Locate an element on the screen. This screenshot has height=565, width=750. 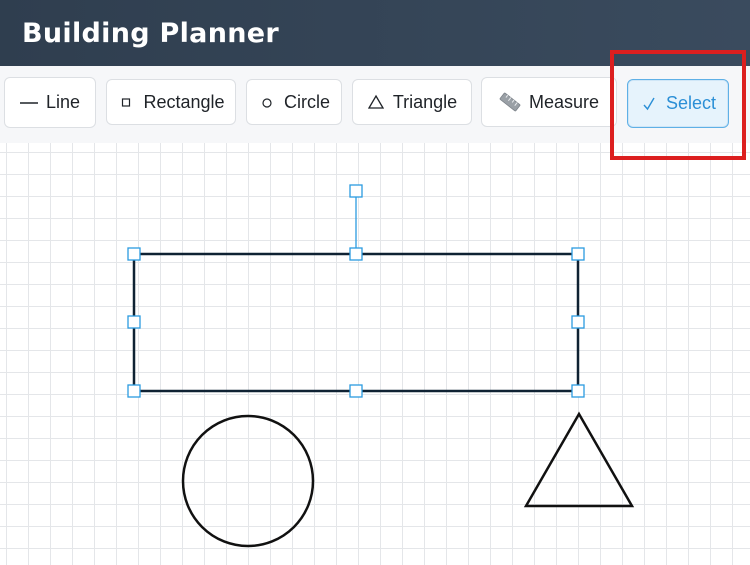
rotation-handle is located at coordinates (356, 191).